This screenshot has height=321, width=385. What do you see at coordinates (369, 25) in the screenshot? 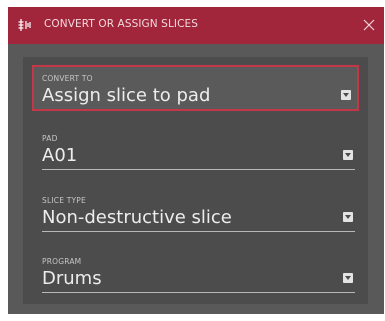
I see `close-icon` at bounding box center [369, 25].